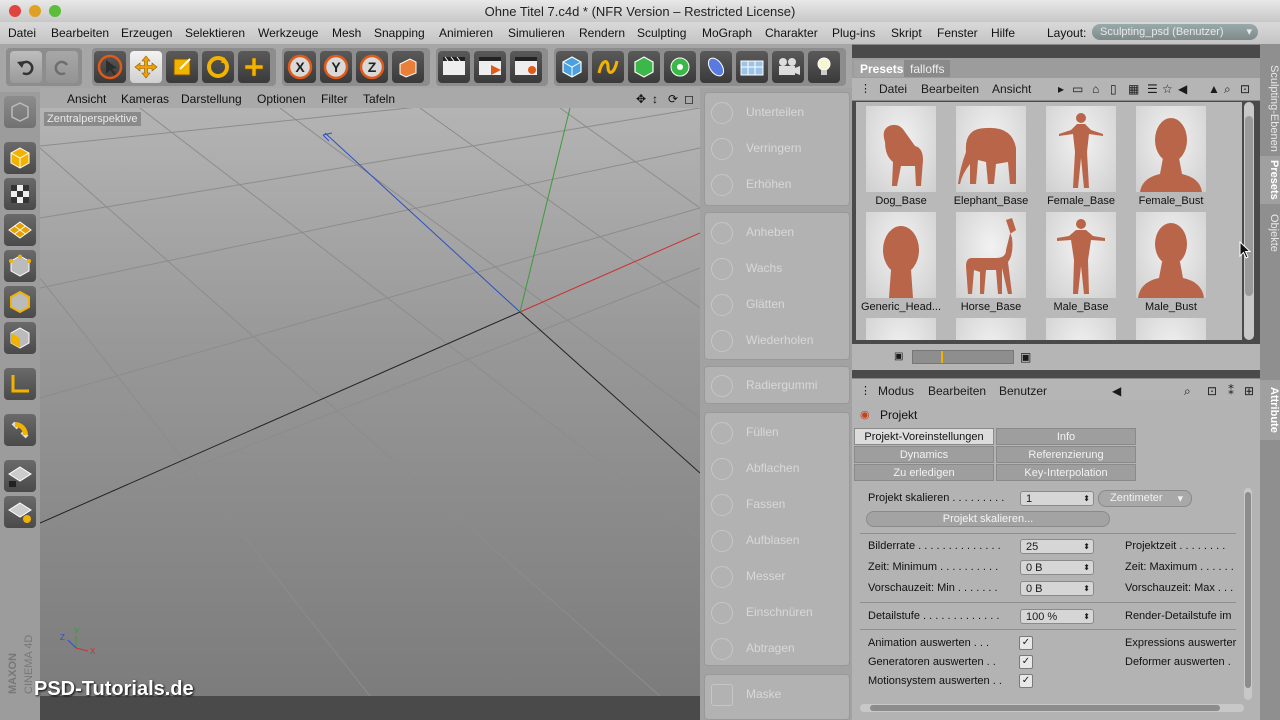 The image size is (1280, 720). What do you see at coordinates (1066, 454) in the screenshot?
I see `tab-referenzierung: Referenzierung` at bounding box center [1066, 454].